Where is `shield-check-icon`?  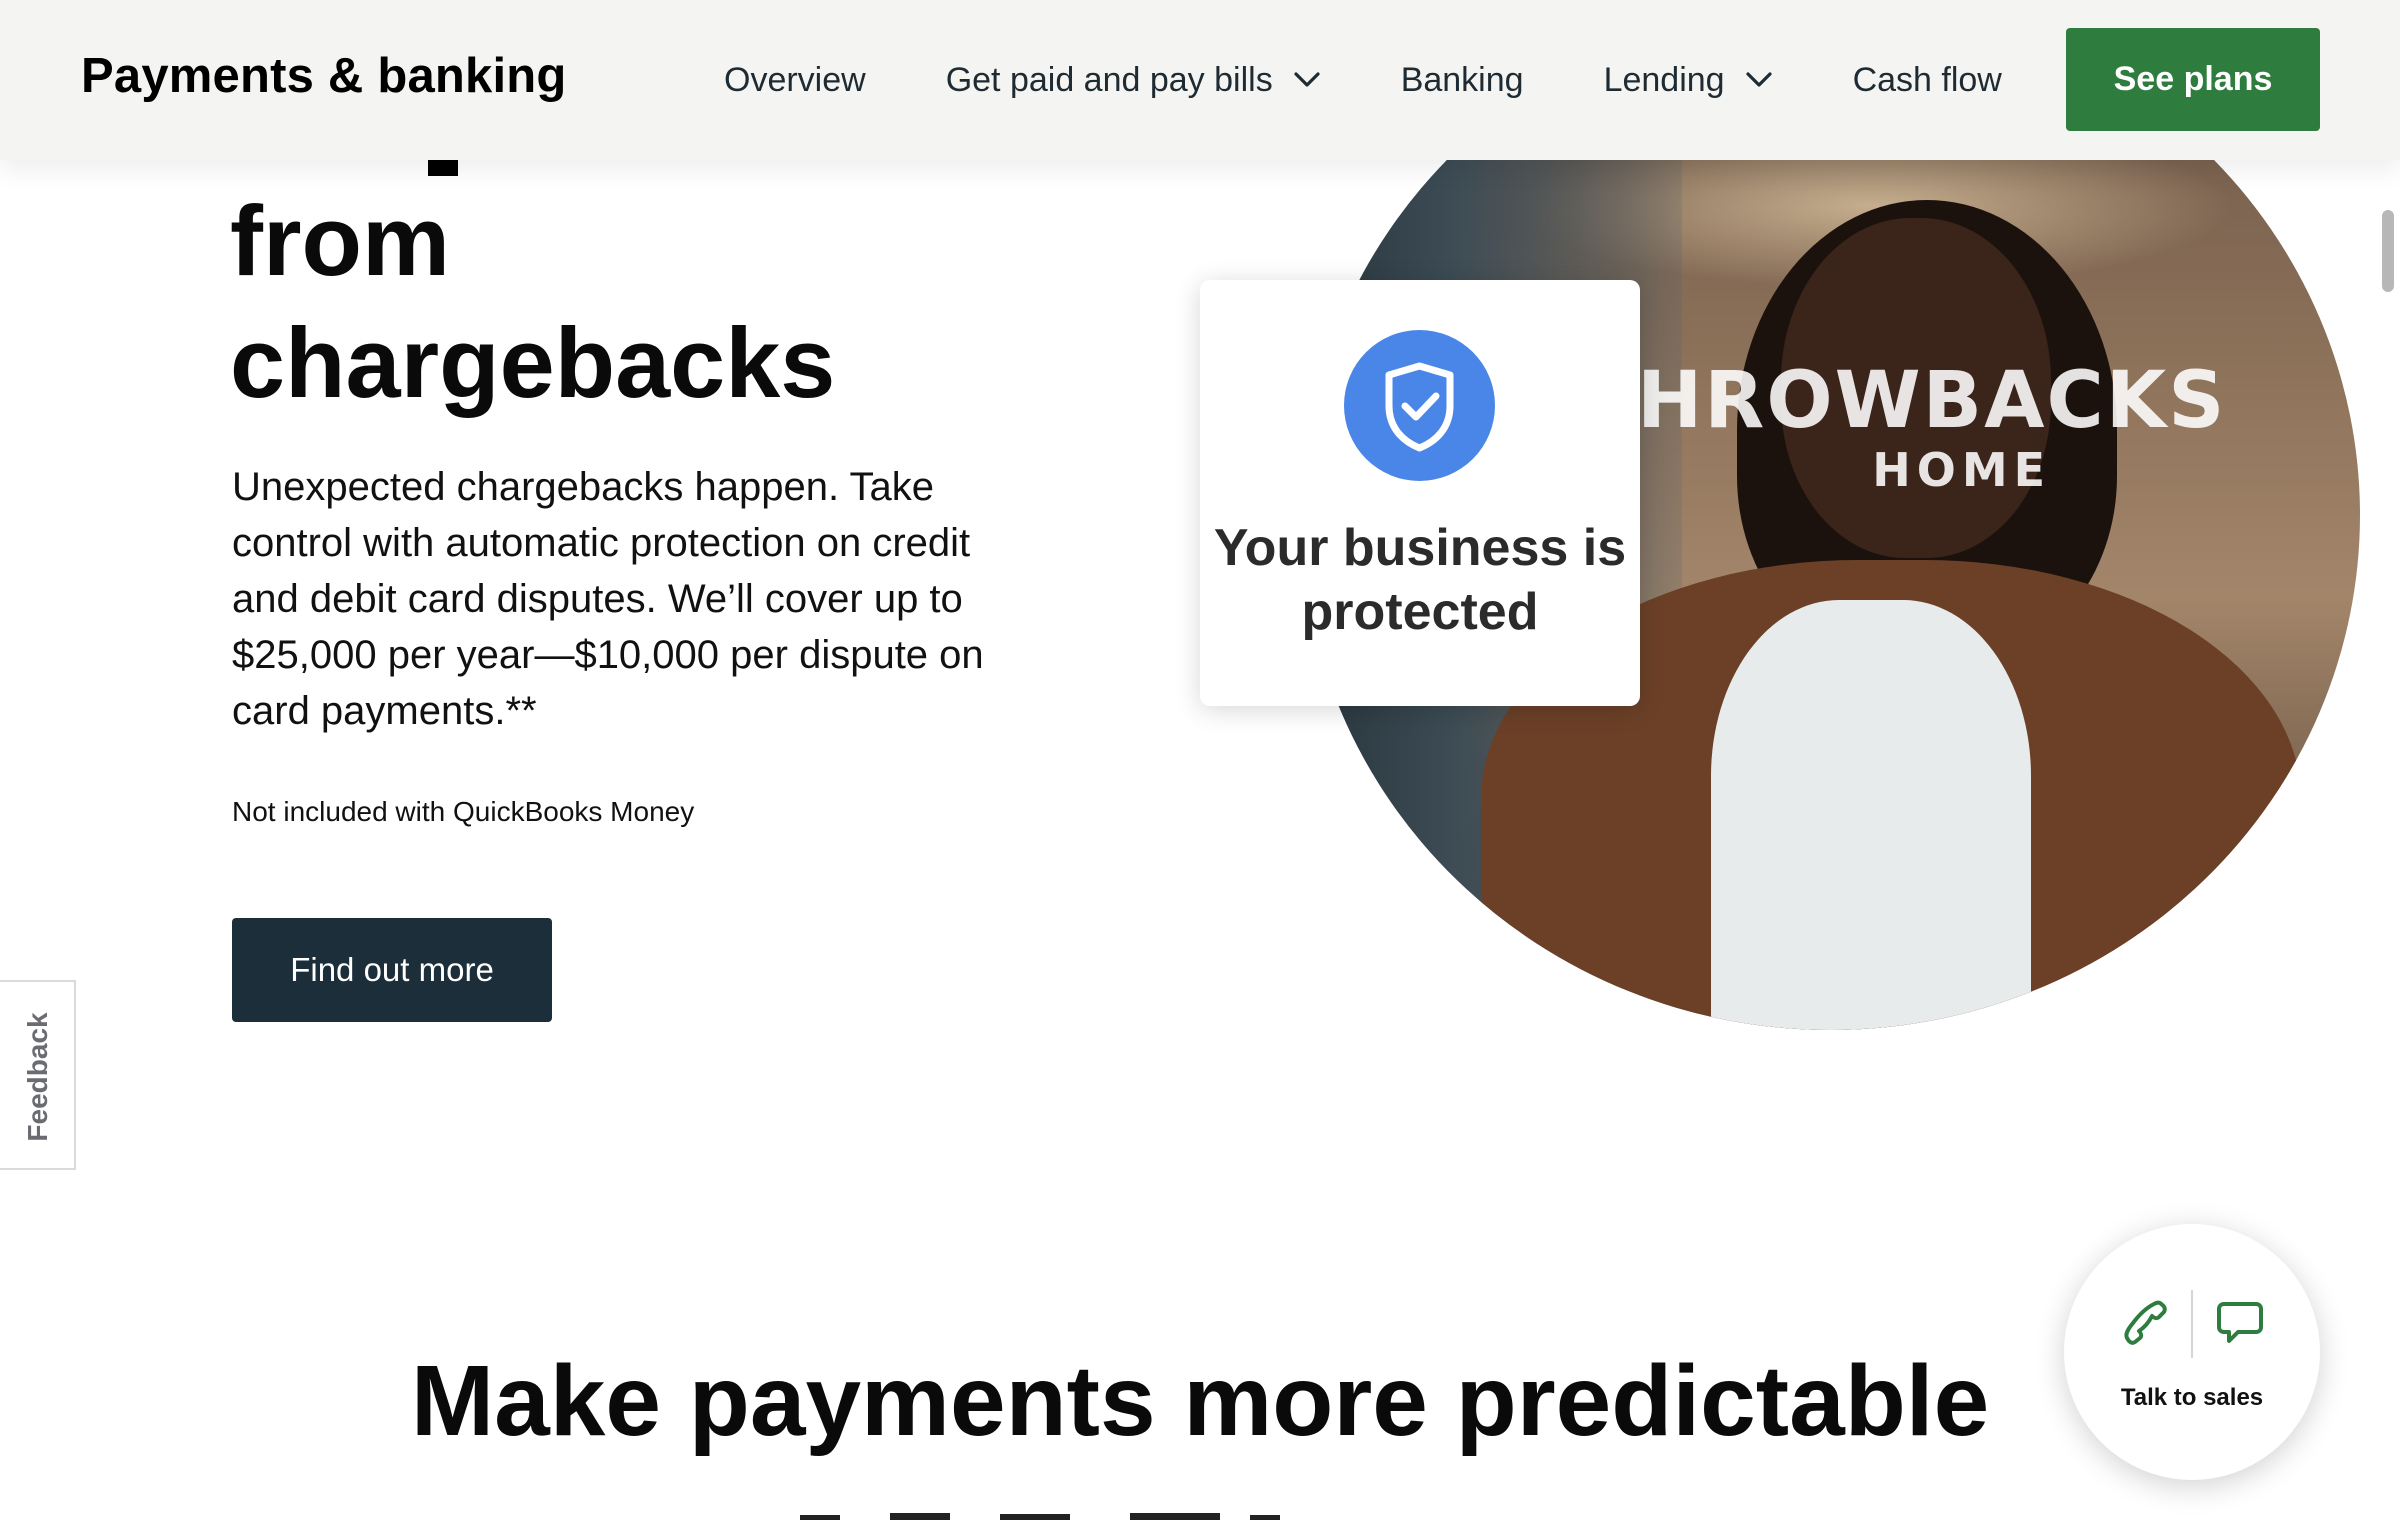 shield-check-icon is located at coordinates (1419, 405).